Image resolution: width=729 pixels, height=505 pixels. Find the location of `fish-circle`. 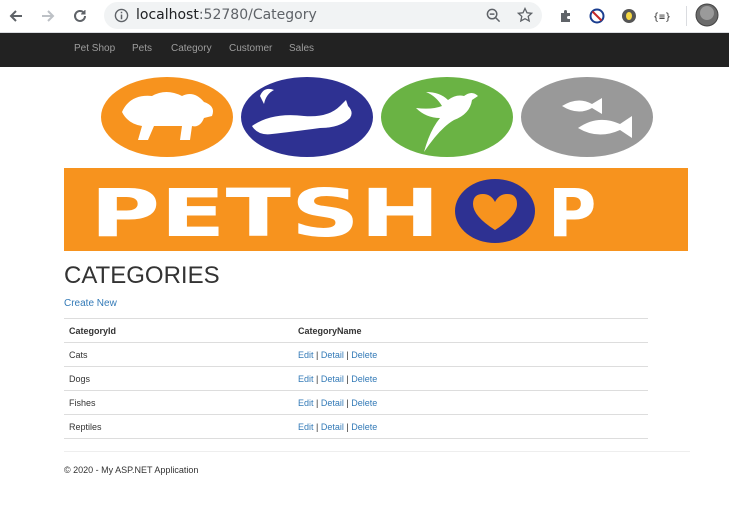

fish-circle is located at coordinates (587, 117).